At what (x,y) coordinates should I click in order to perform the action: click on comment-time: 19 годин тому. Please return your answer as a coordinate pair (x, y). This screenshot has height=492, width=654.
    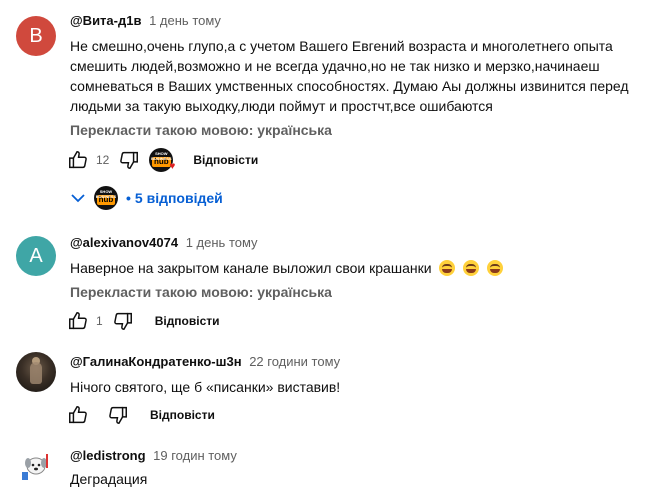
    Looking at the image, I should click on (195, 455).